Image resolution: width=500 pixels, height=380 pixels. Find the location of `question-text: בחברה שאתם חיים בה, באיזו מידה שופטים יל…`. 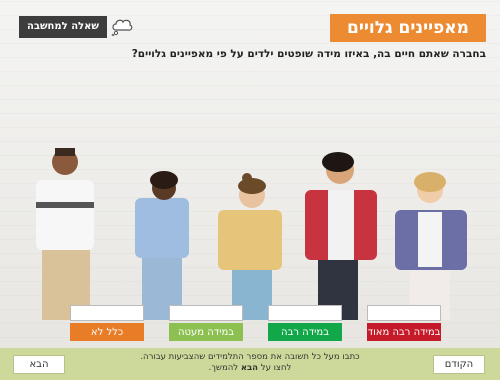

question-text: בחברה שאתם חיים בה, באיזו מידה שופטים יל… is located at coordinates (308, 54).